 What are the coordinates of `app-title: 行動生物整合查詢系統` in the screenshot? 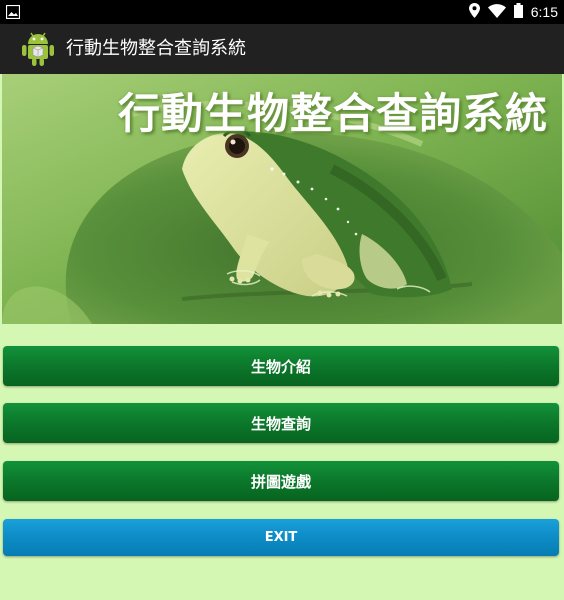 It's located at (156, 48).